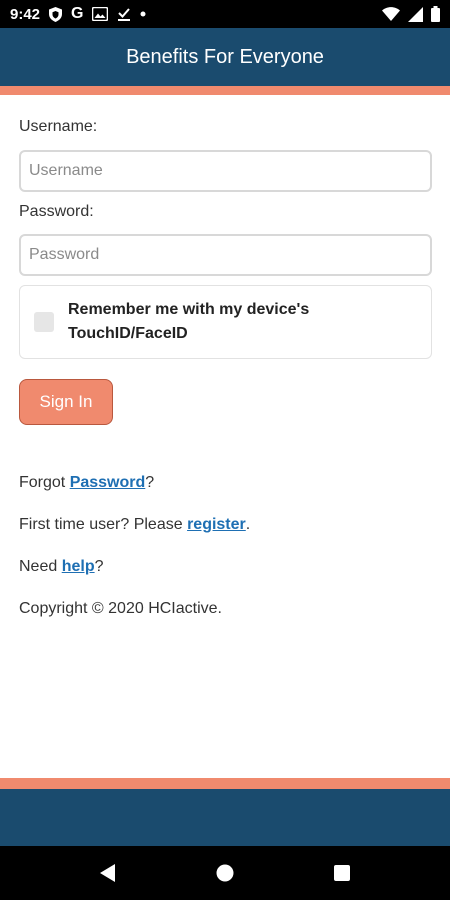  Describe the element at coordinates (56, 14) in the screenshot. I see `shield-icon` at that location.